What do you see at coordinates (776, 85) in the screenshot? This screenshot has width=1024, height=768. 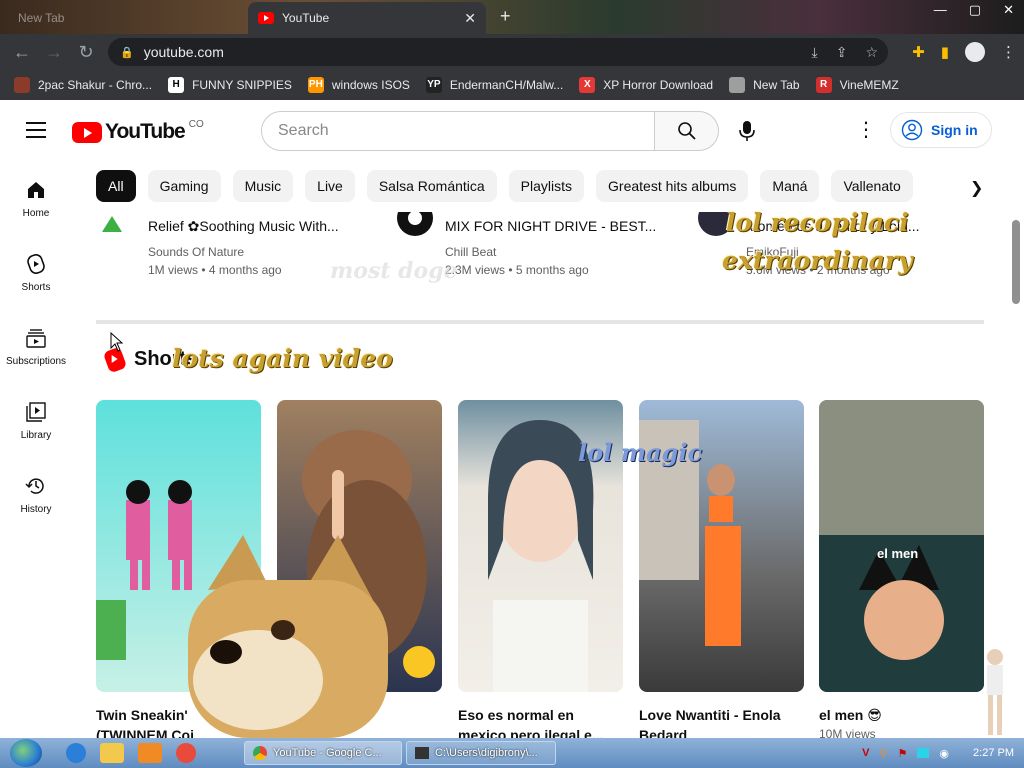 I see `bookmark-label: New Tab` at bounding box center [776, 85].